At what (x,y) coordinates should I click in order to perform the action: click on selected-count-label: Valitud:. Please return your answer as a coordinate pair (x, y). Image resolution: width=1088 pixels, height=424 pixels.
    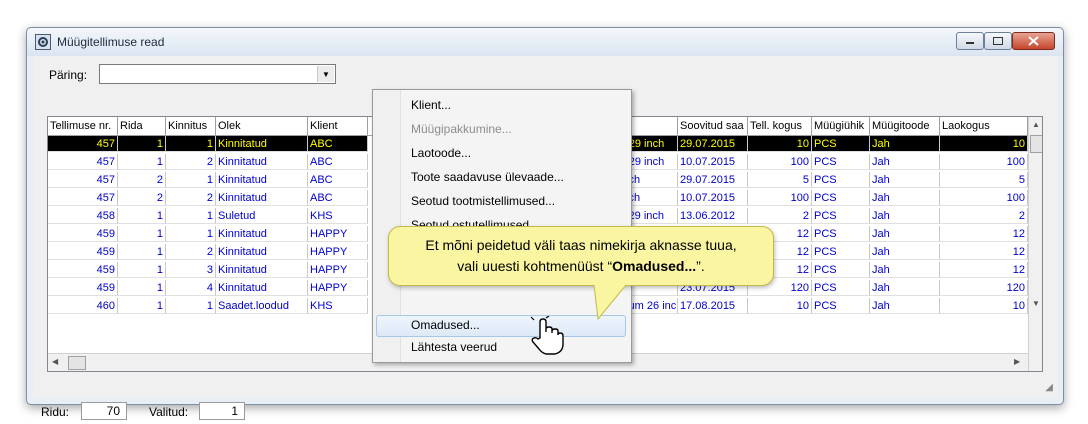
    Looking at the image, I should click on (169, 412).